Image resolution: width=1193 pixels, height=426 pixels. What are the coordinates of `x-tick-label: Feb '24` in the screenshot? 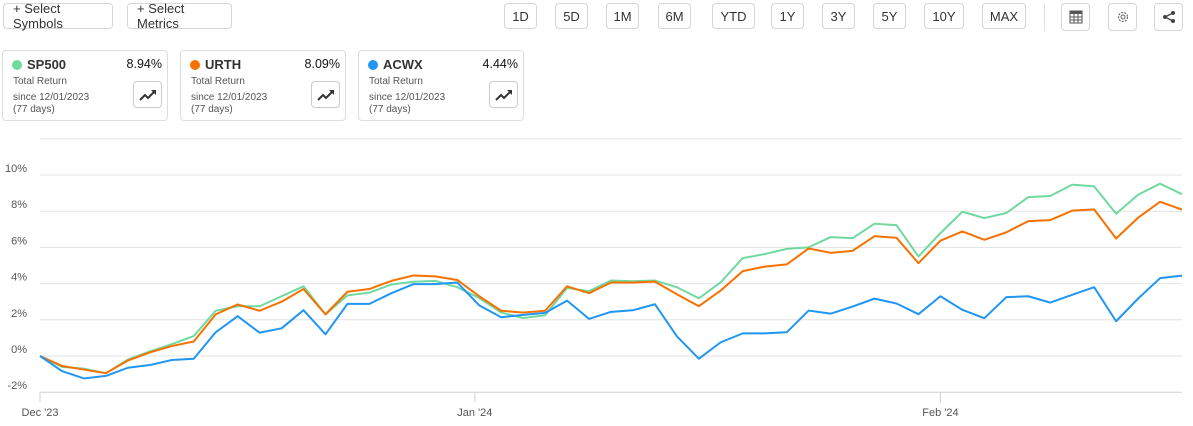 It's located at (940, 413).